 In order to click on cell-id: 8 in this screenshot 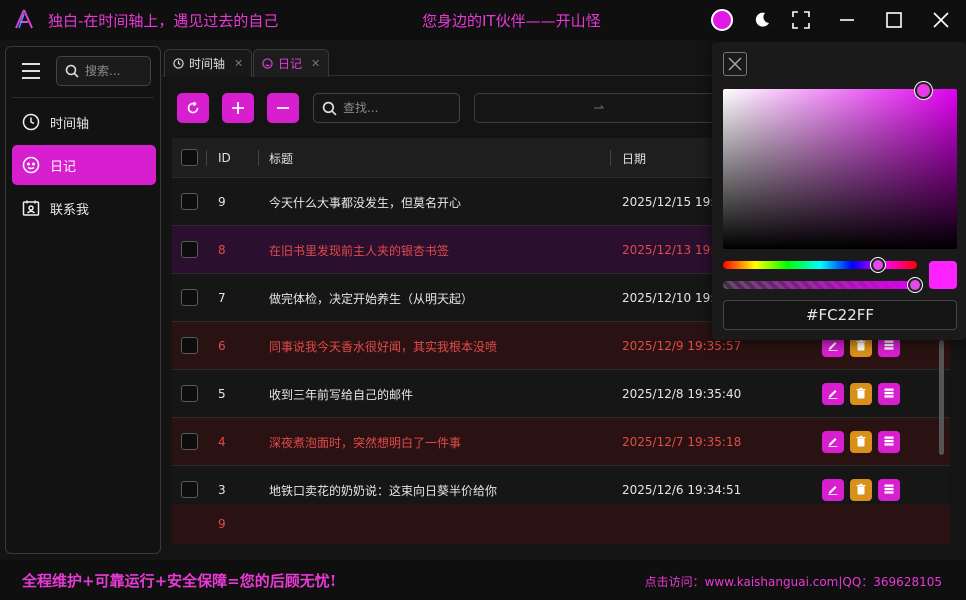, I will do `click(222, 250)`.